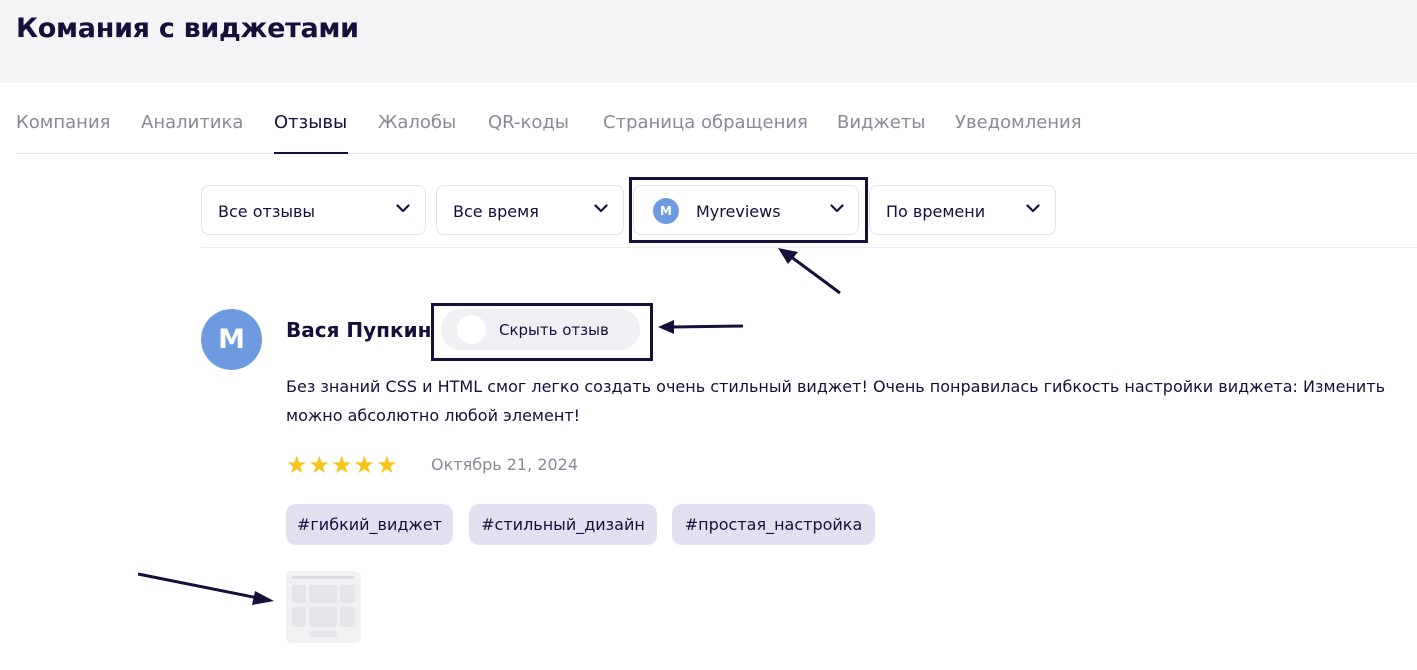 This screenshot has height=670, width=1417. I want to click on tab-company: Компания, so click(63, 122).